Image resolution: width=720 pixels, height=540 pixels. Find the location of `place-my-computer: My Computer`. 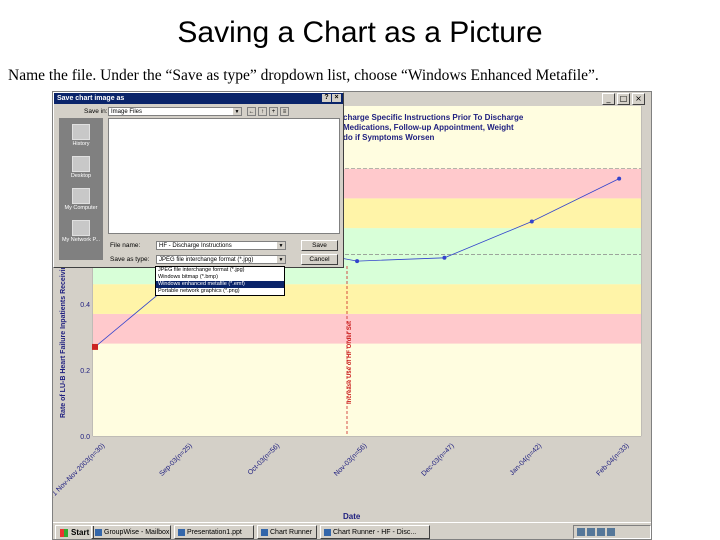

place-my-computer: My Computer is located at coordinates (81, 199).